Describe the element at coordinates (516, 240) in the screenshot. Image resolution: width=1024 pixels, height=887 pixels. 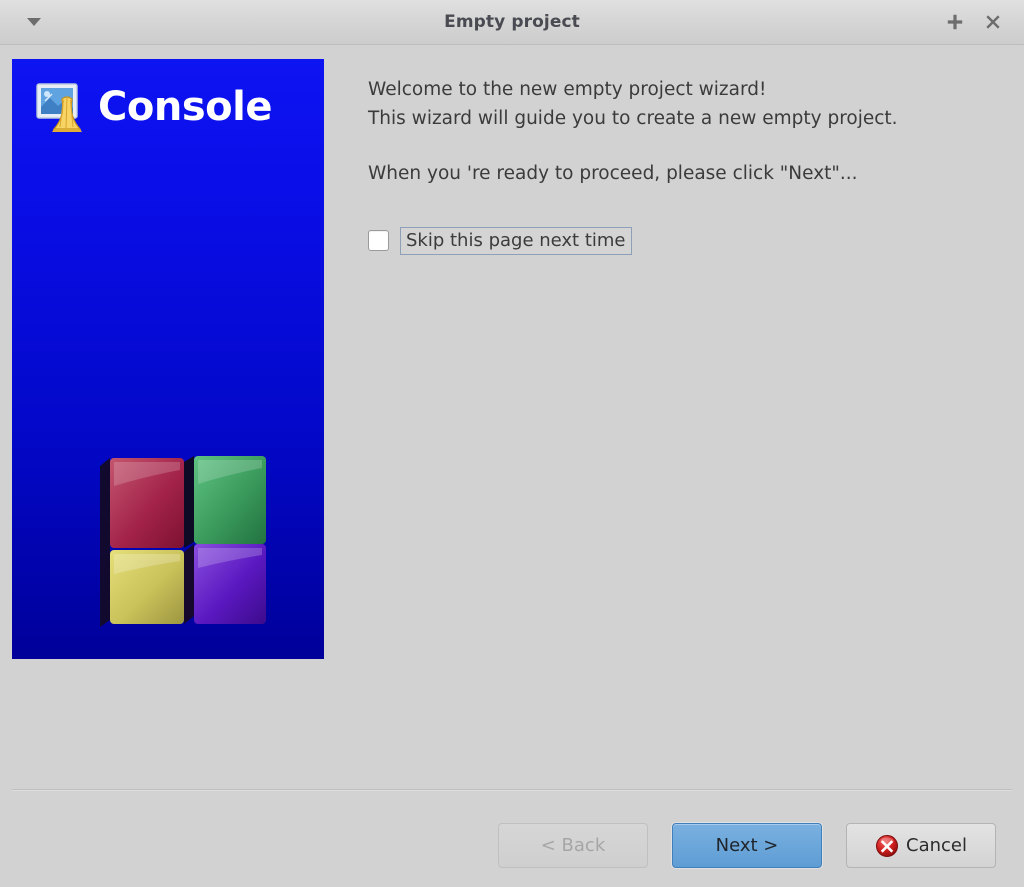
I see `skip-page-label: Skip this page next time` at that location.